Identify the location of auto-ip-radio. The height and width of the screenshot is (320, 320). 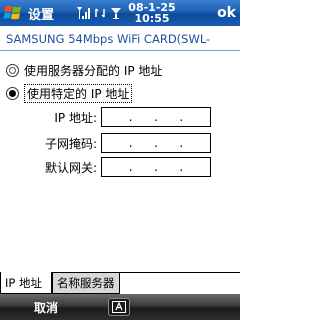
(12, 70).